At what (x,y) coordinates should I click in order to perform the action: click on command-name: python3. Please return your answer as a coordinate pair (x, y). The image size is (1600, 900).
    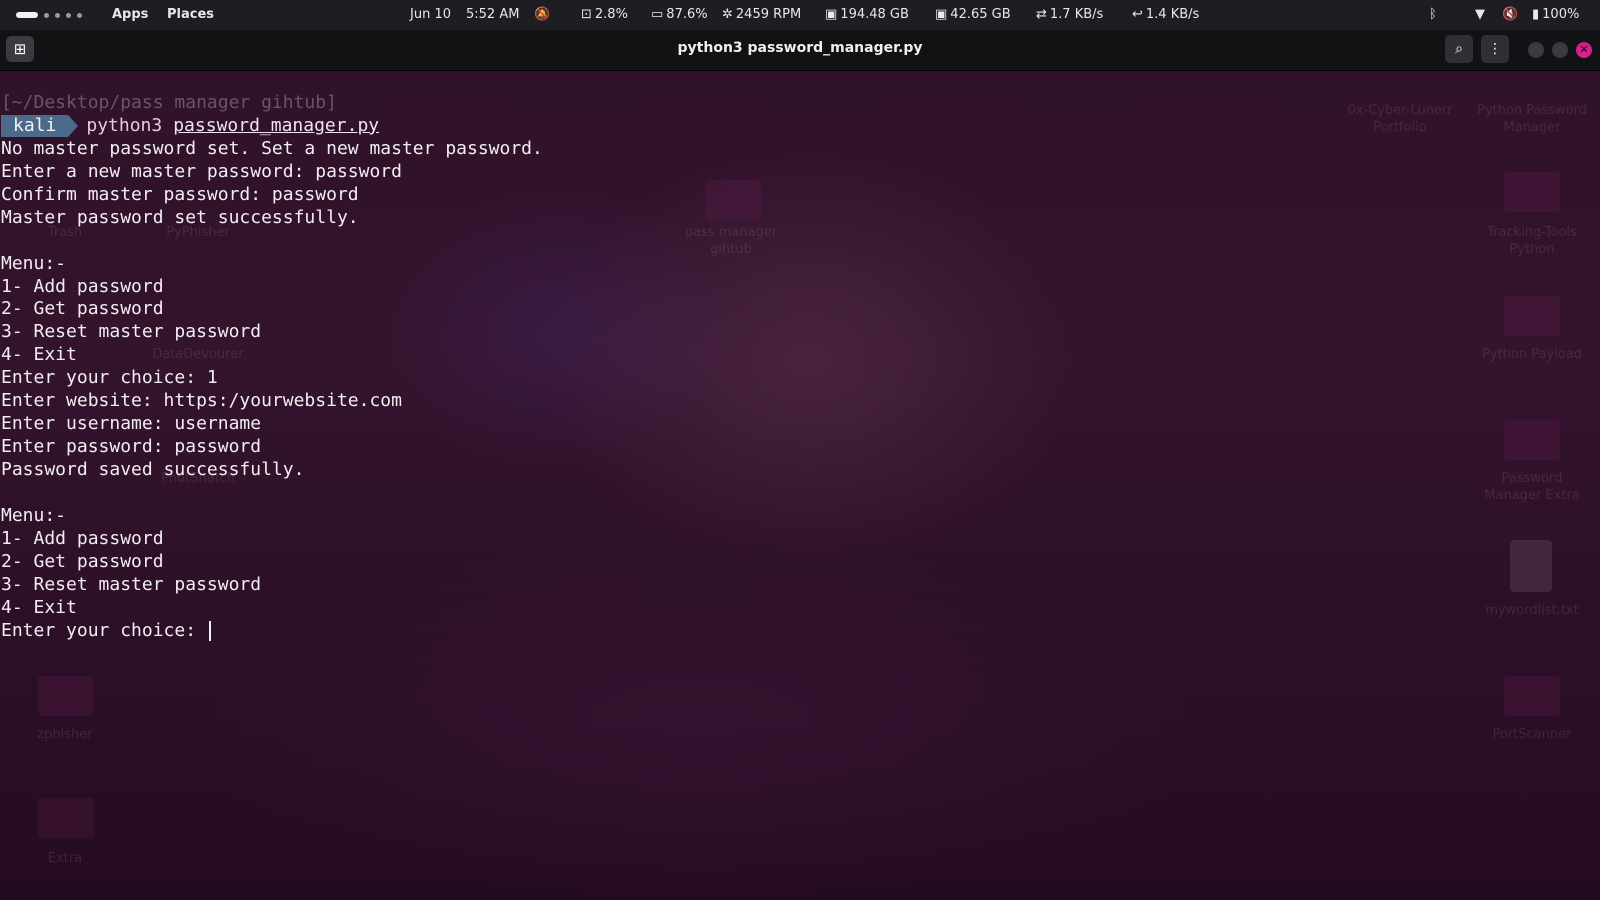
    Looking at the image, I should click on (124, 125).